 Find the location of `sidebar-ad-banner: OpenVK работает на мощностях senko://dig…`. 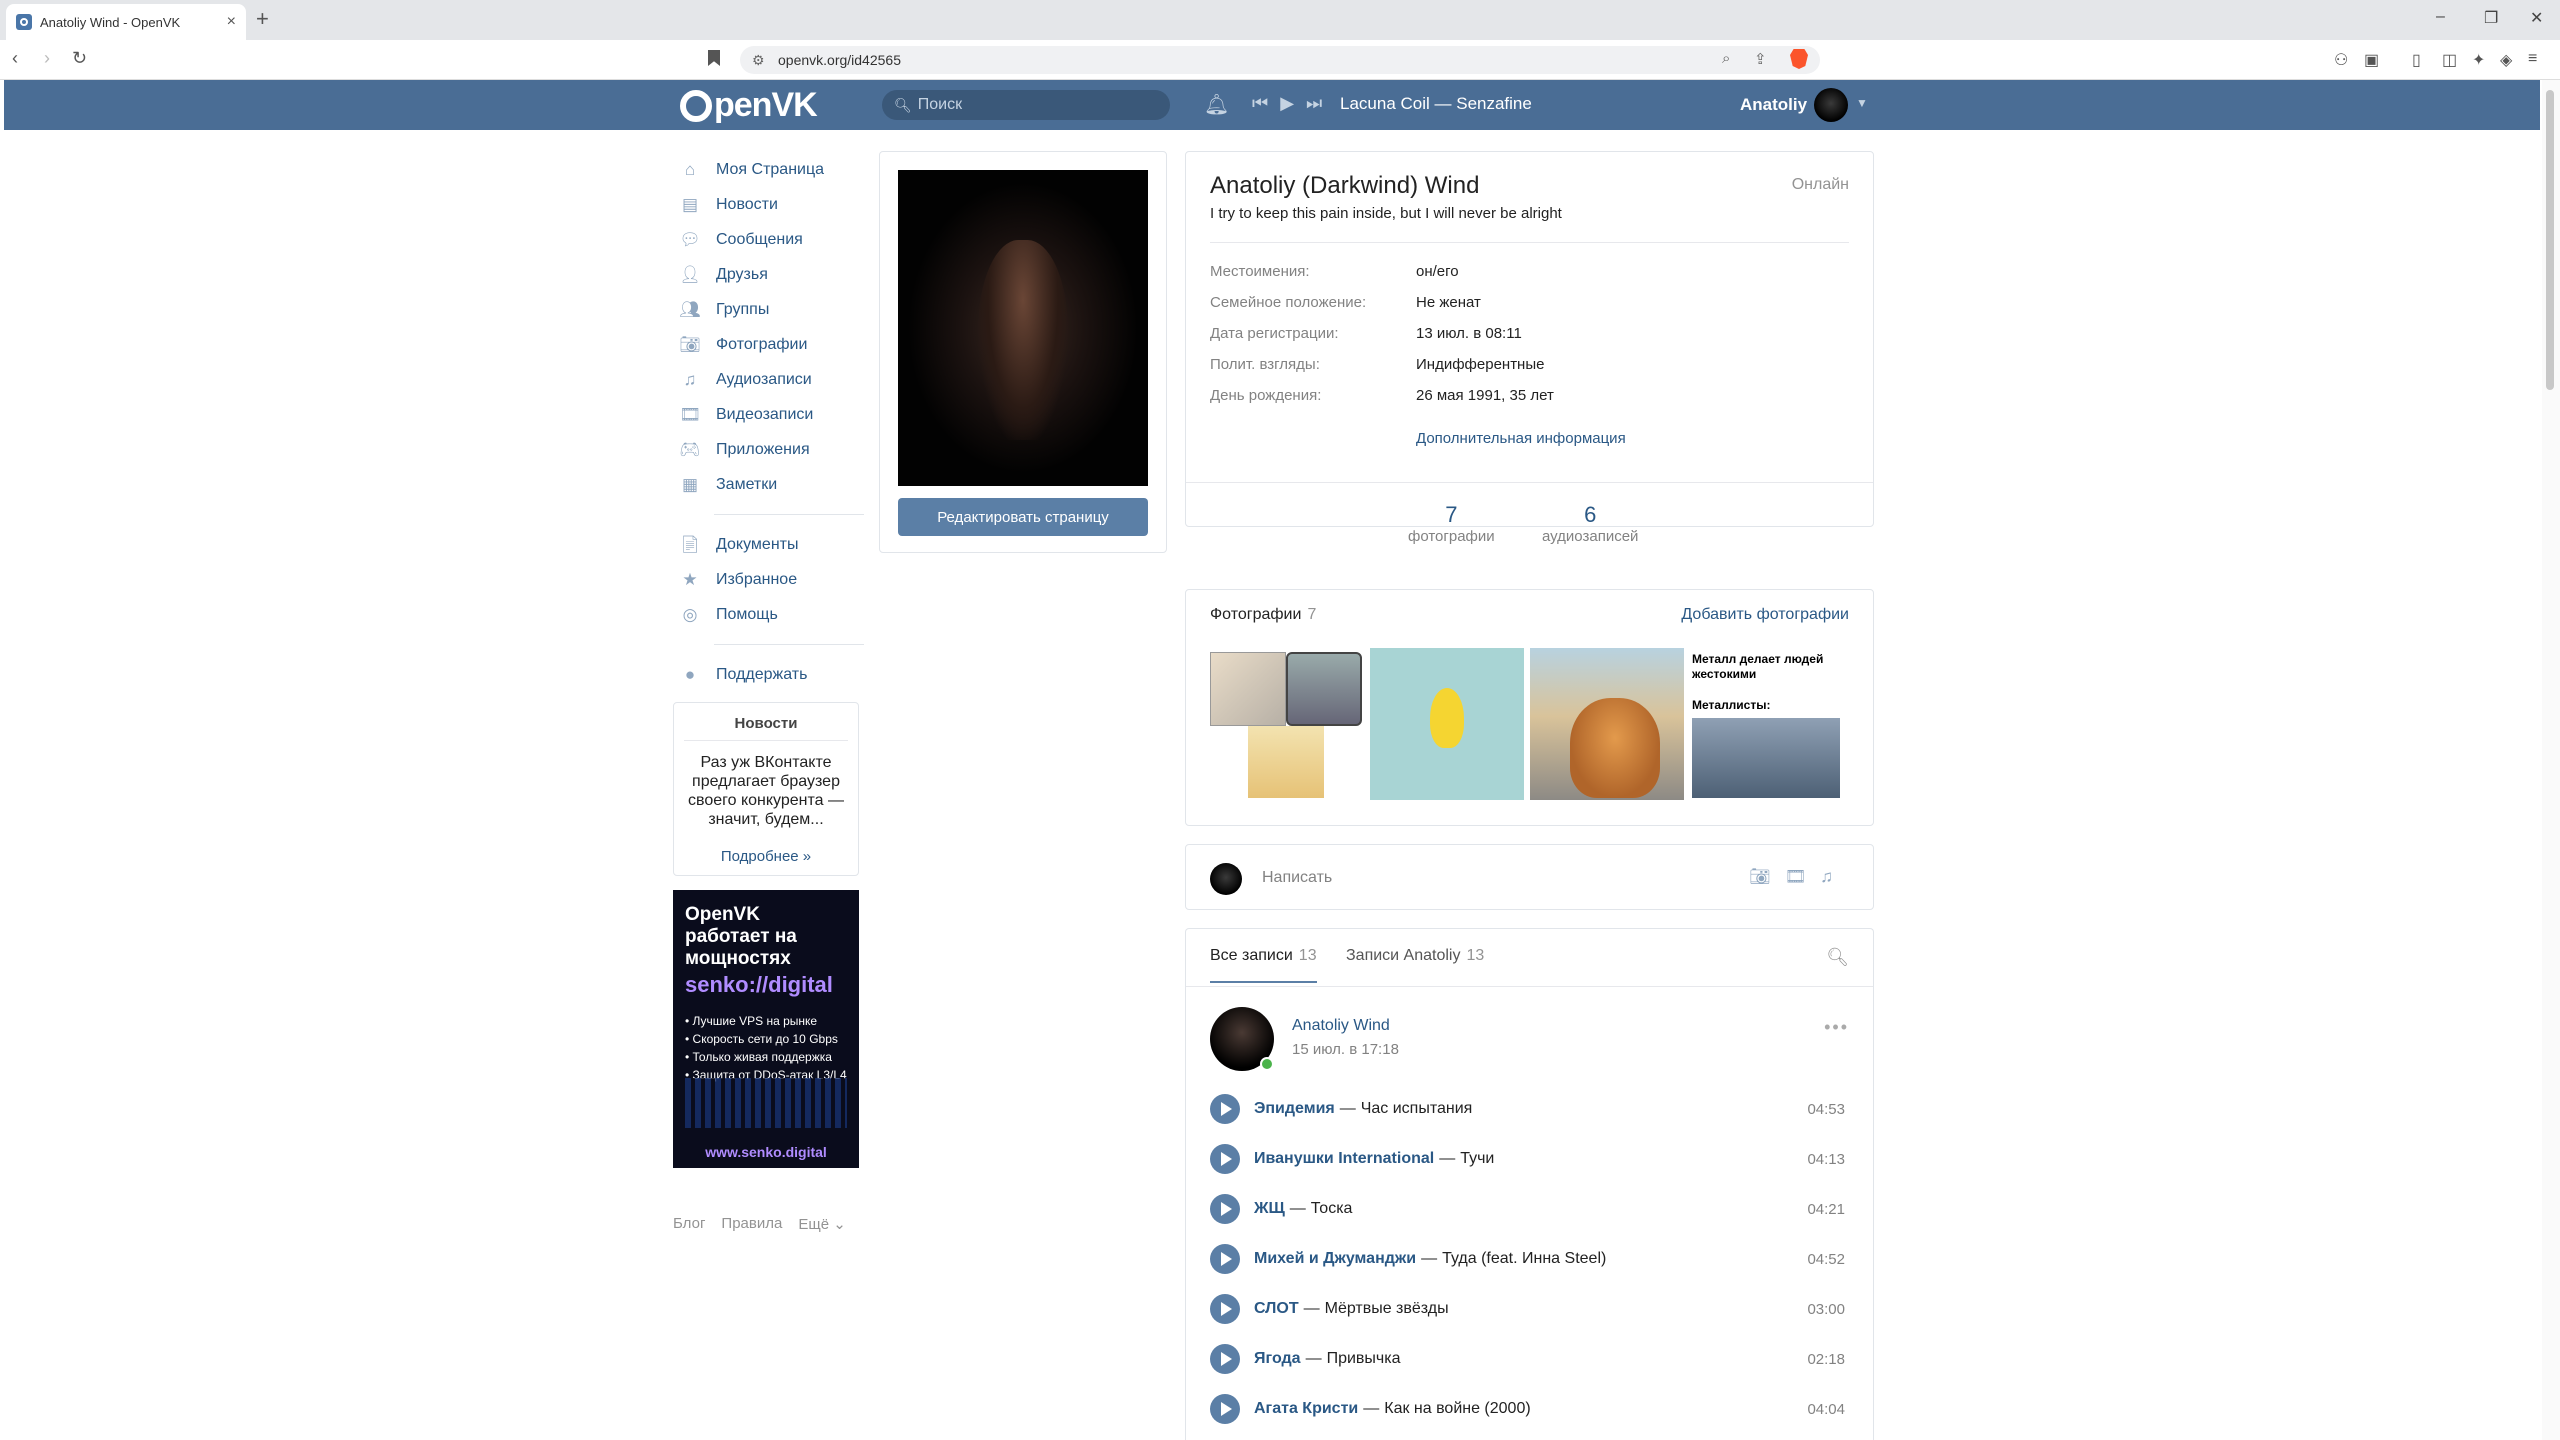

sidebar-ad-banner: OpenVK работает на мощностях senko://dig… is located at coordinates (766, 1029).